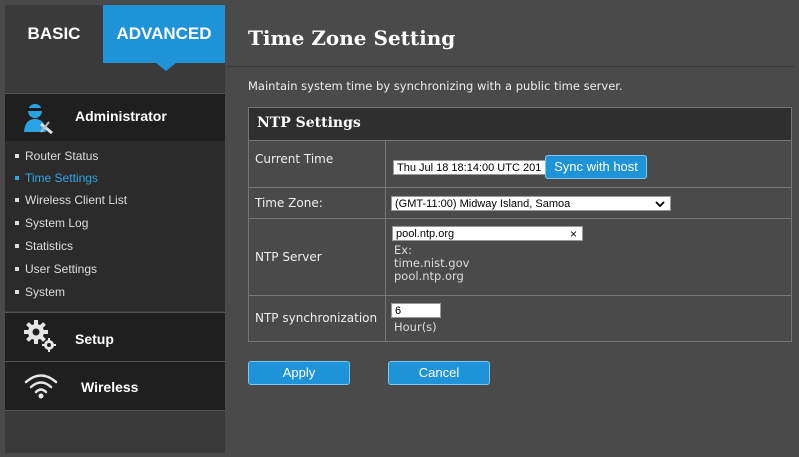  Describe the element at coordinates (57, 223) in the screenshot. I see `sidebar-item-label: System Log` at that location.